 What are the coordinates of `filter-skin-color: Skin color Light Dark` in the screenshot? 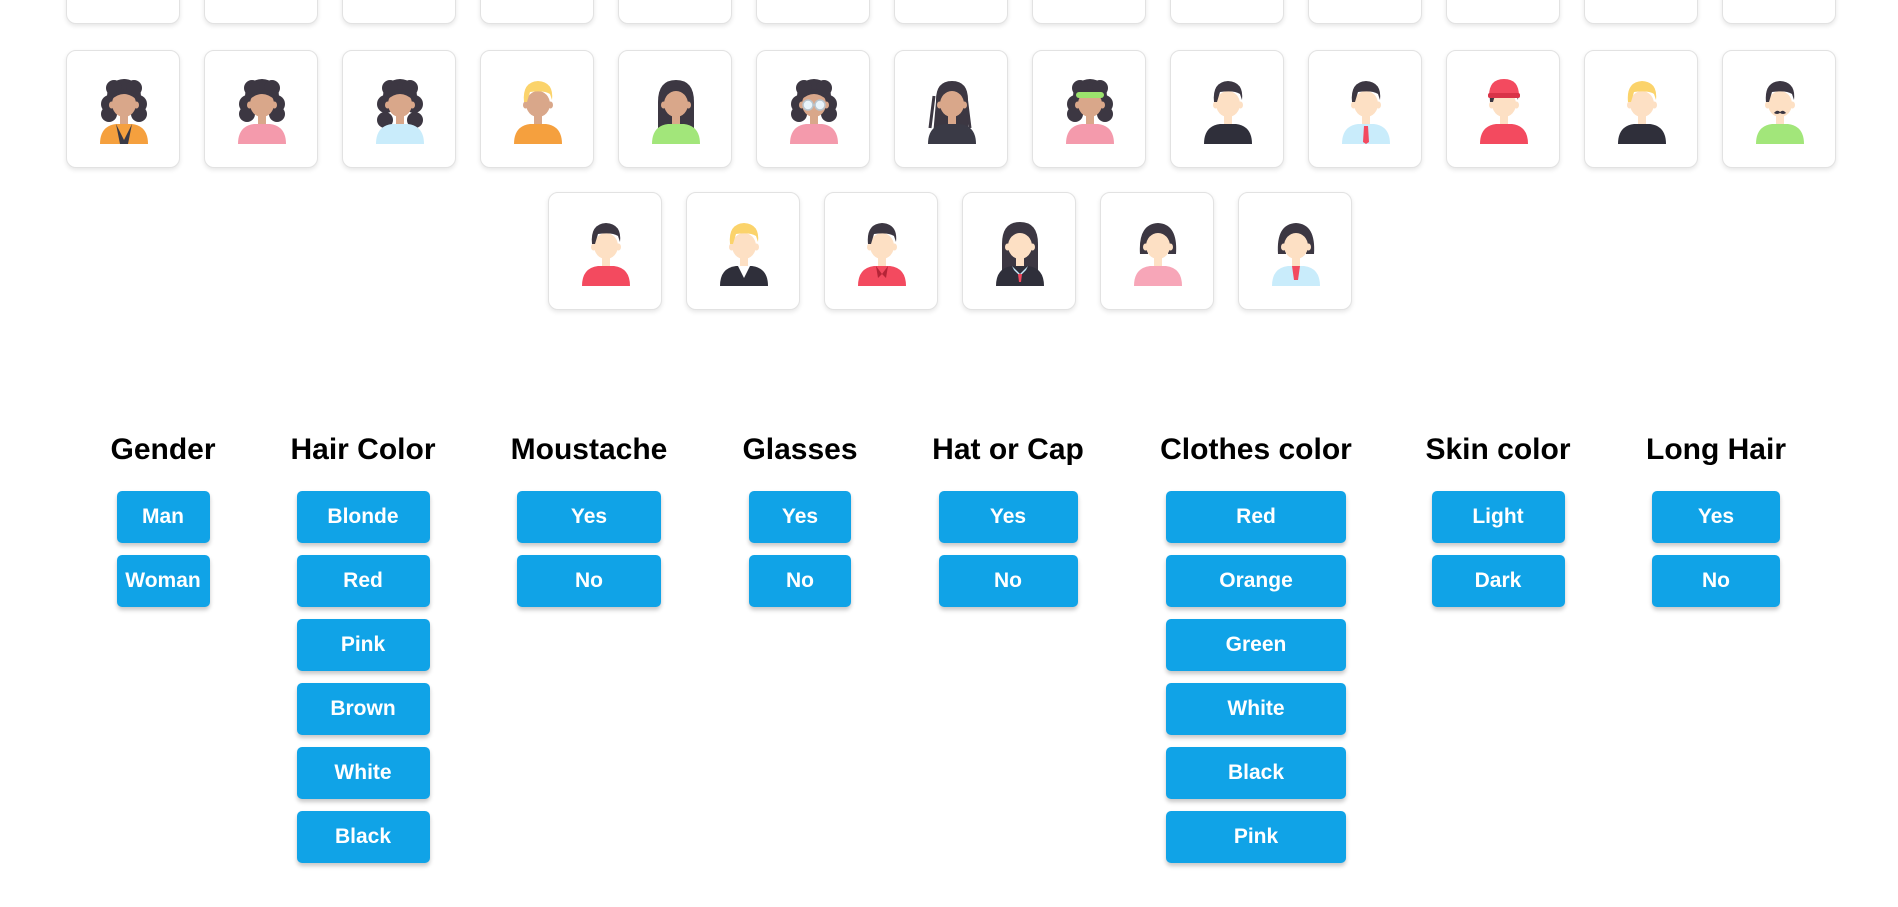 It's located at (1498, 525).